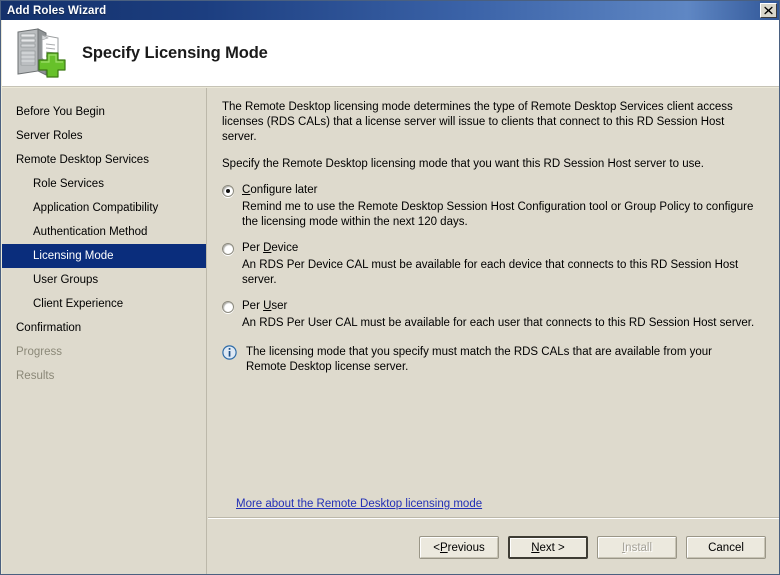  I want to click on sidebar-item-authentication-method: Authentication Method, so click(104, 232).